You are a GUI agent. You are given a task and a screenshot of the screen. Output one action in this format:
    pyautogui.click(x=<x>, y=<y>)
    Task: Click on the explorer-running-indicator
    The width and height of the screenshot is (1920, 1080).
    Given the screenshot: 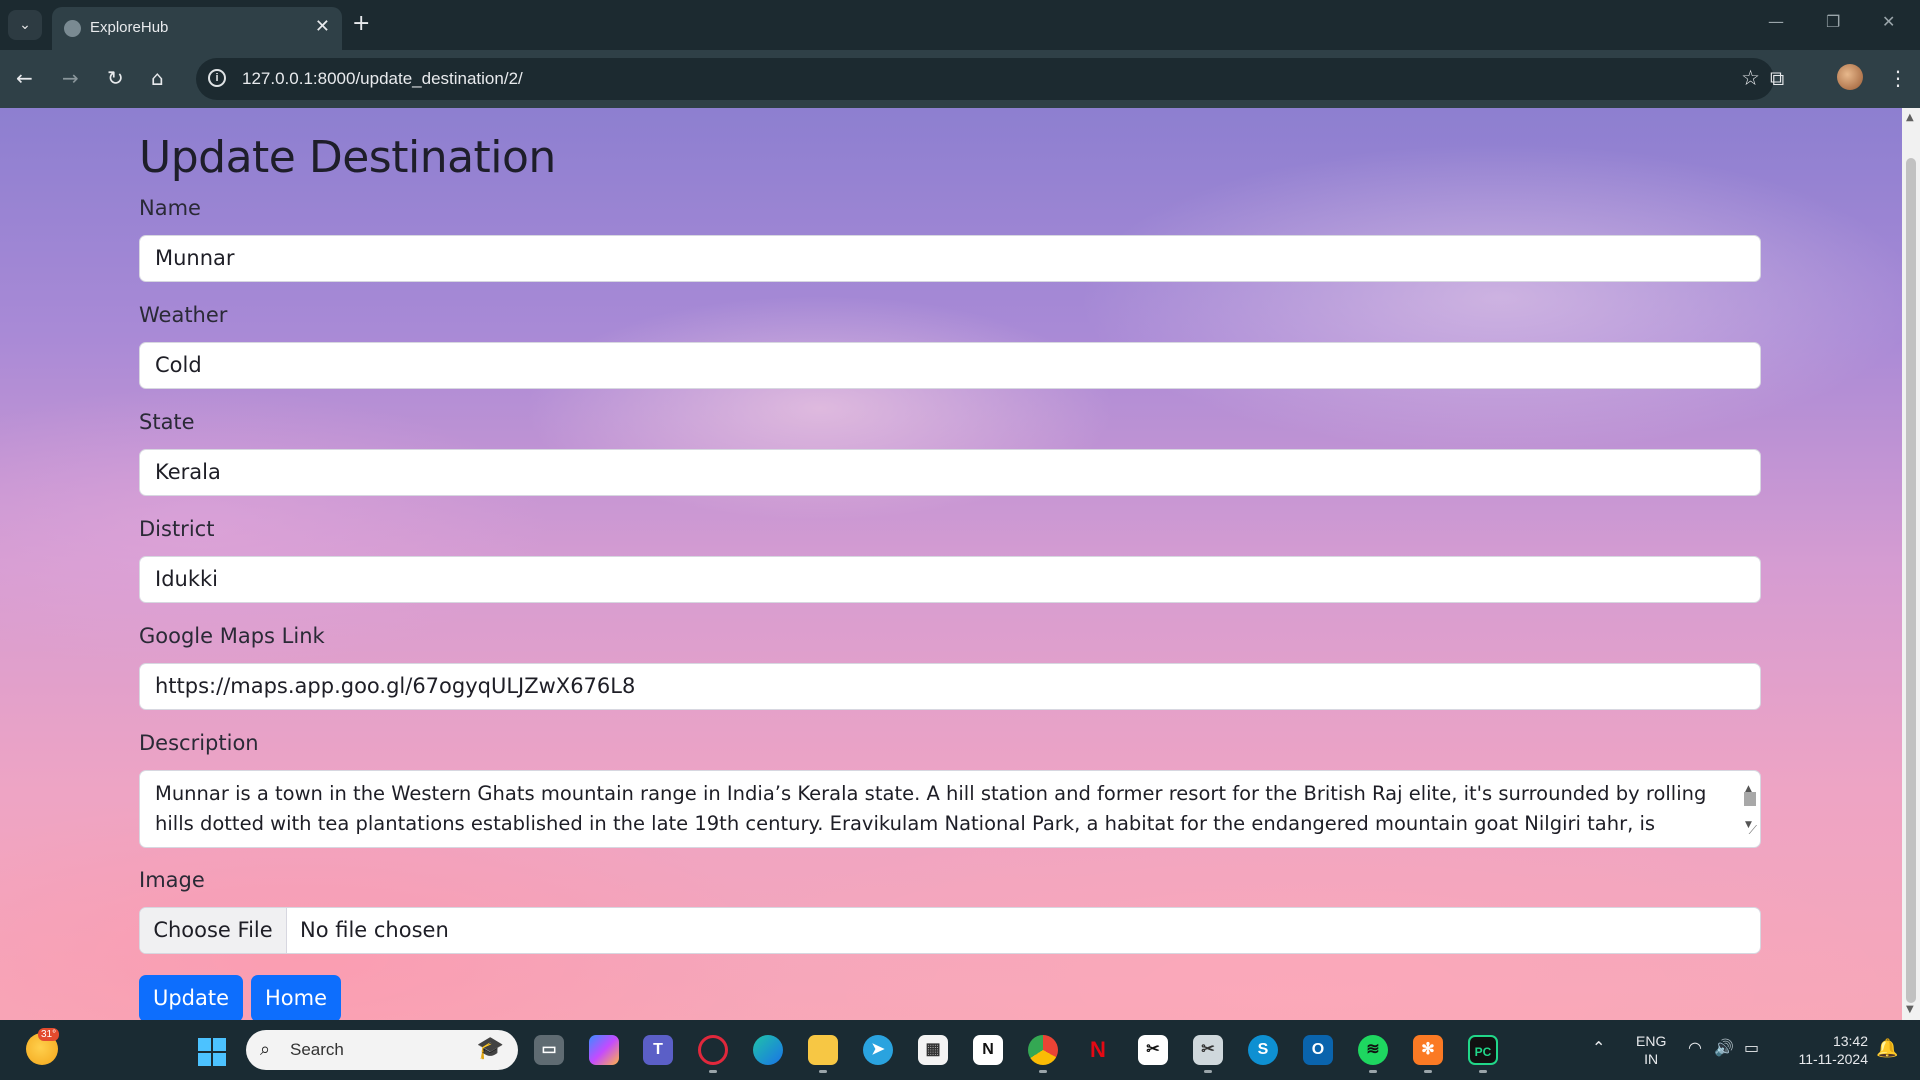 What is the action you would take?
    pyautogui.click(x=823, y=1071)
    